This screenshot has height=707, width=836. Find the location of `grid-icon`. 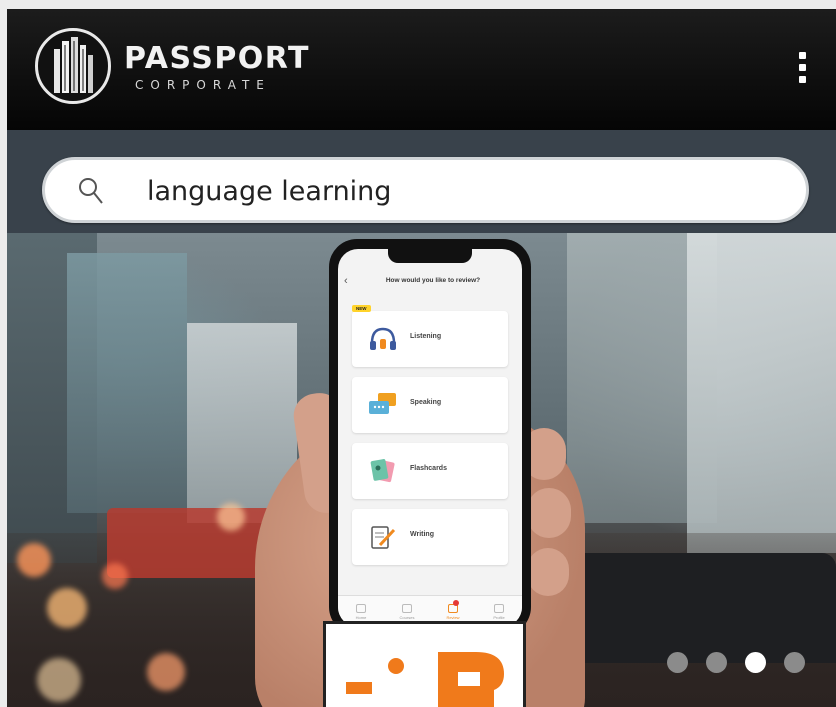

grid-icon is located at coordinates (407, 608).